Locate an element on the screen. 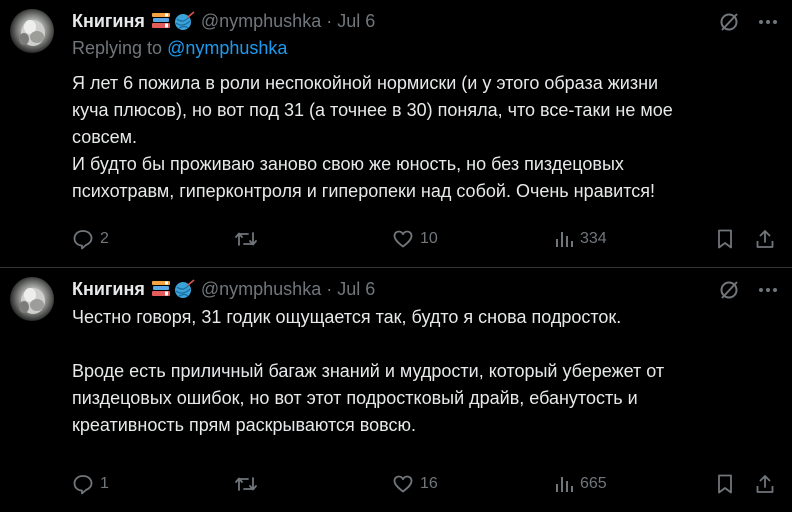 Image resolution: width=792 pixels, height=512 pixels. like-button: 10 is located at coordinates (415, 239).